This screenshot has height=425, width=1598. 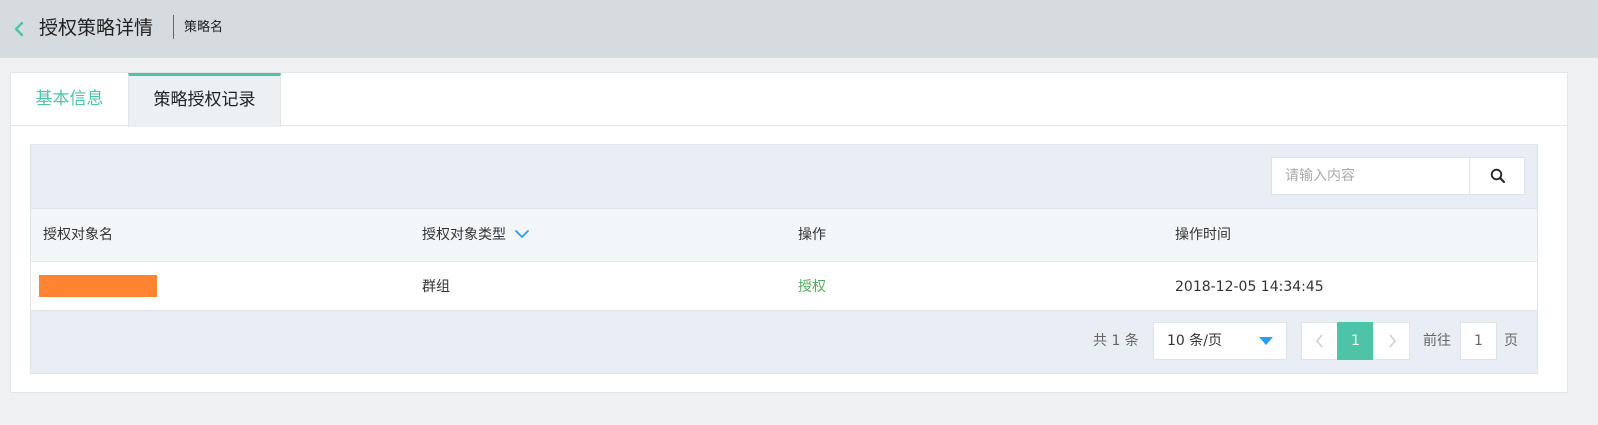 I want to click on goto-suffix: 页, so click(x=1511, y=341).